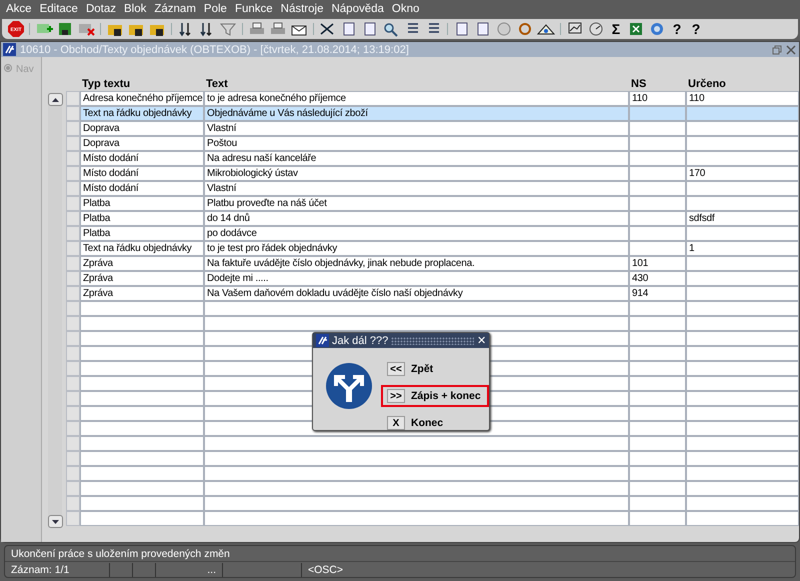 This screenshot has height=581, width=800. Describe the element at coordinates (106, 84) in the screenshot. I see `column-header: Typ textu` at that location.